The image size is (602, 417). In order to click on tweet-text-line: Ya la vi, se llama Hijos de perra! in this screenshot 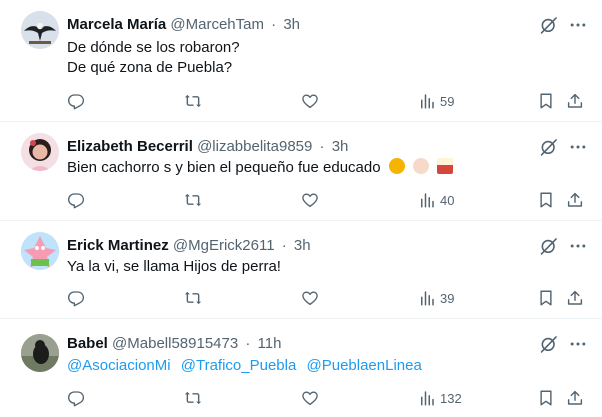, I will do `click(174, 266)`.